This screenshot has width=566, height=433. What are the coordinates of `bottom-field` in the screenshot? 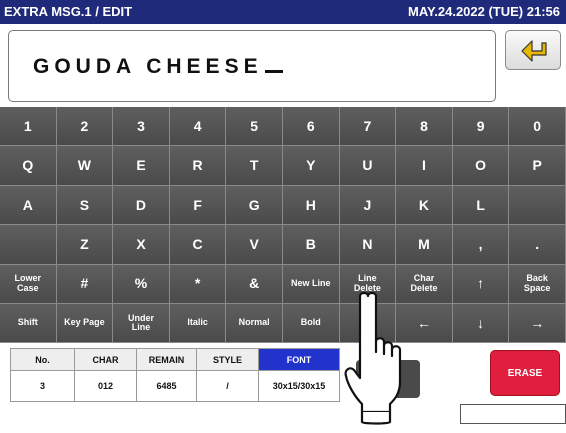 It's located at (513, 414).